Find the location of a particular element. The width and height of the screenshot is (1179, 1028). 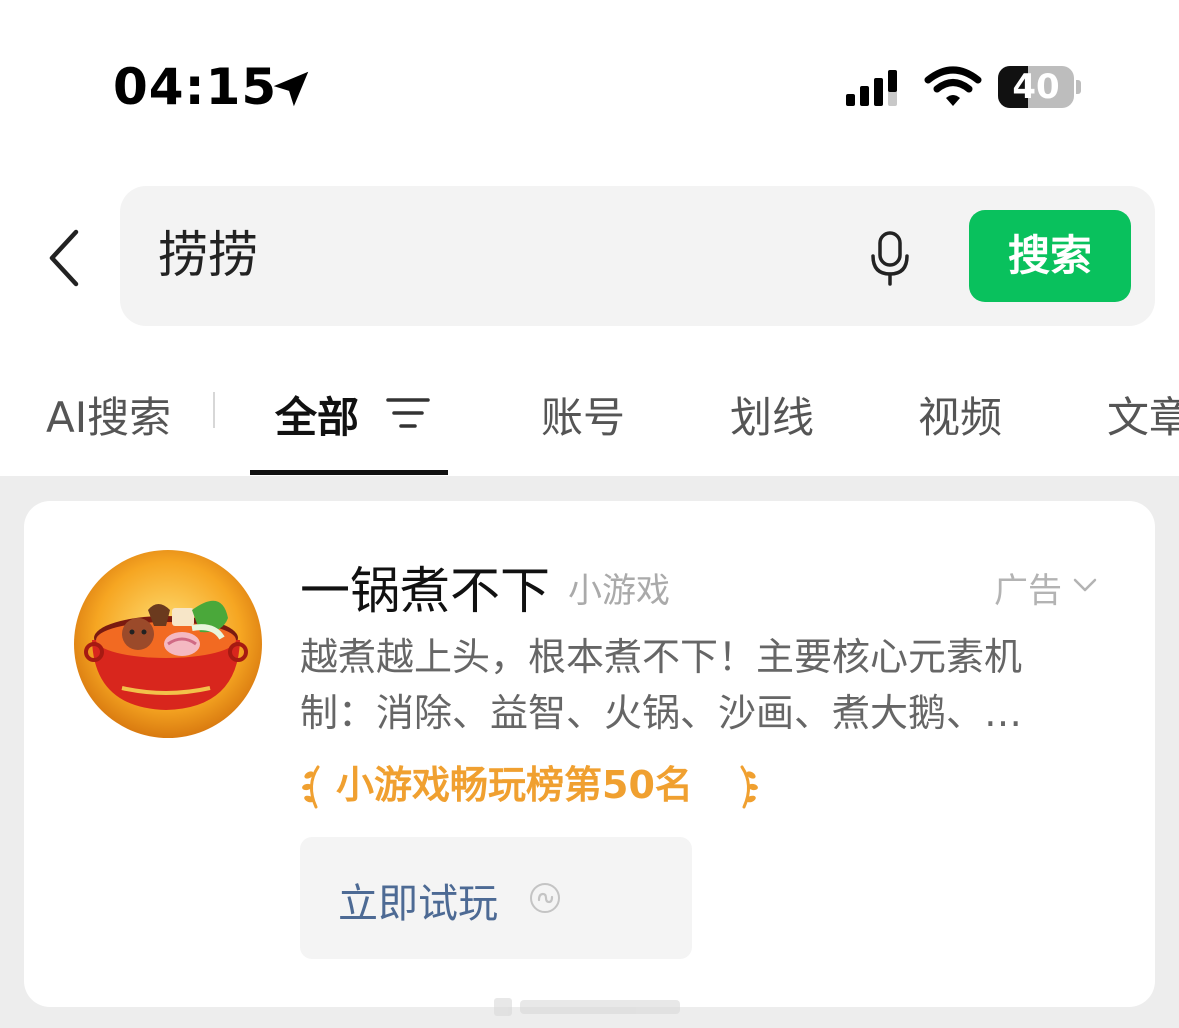

description-line: 越煮越上头，根本煮不下！主要核心元素机 is located at coordinates (661, 657).